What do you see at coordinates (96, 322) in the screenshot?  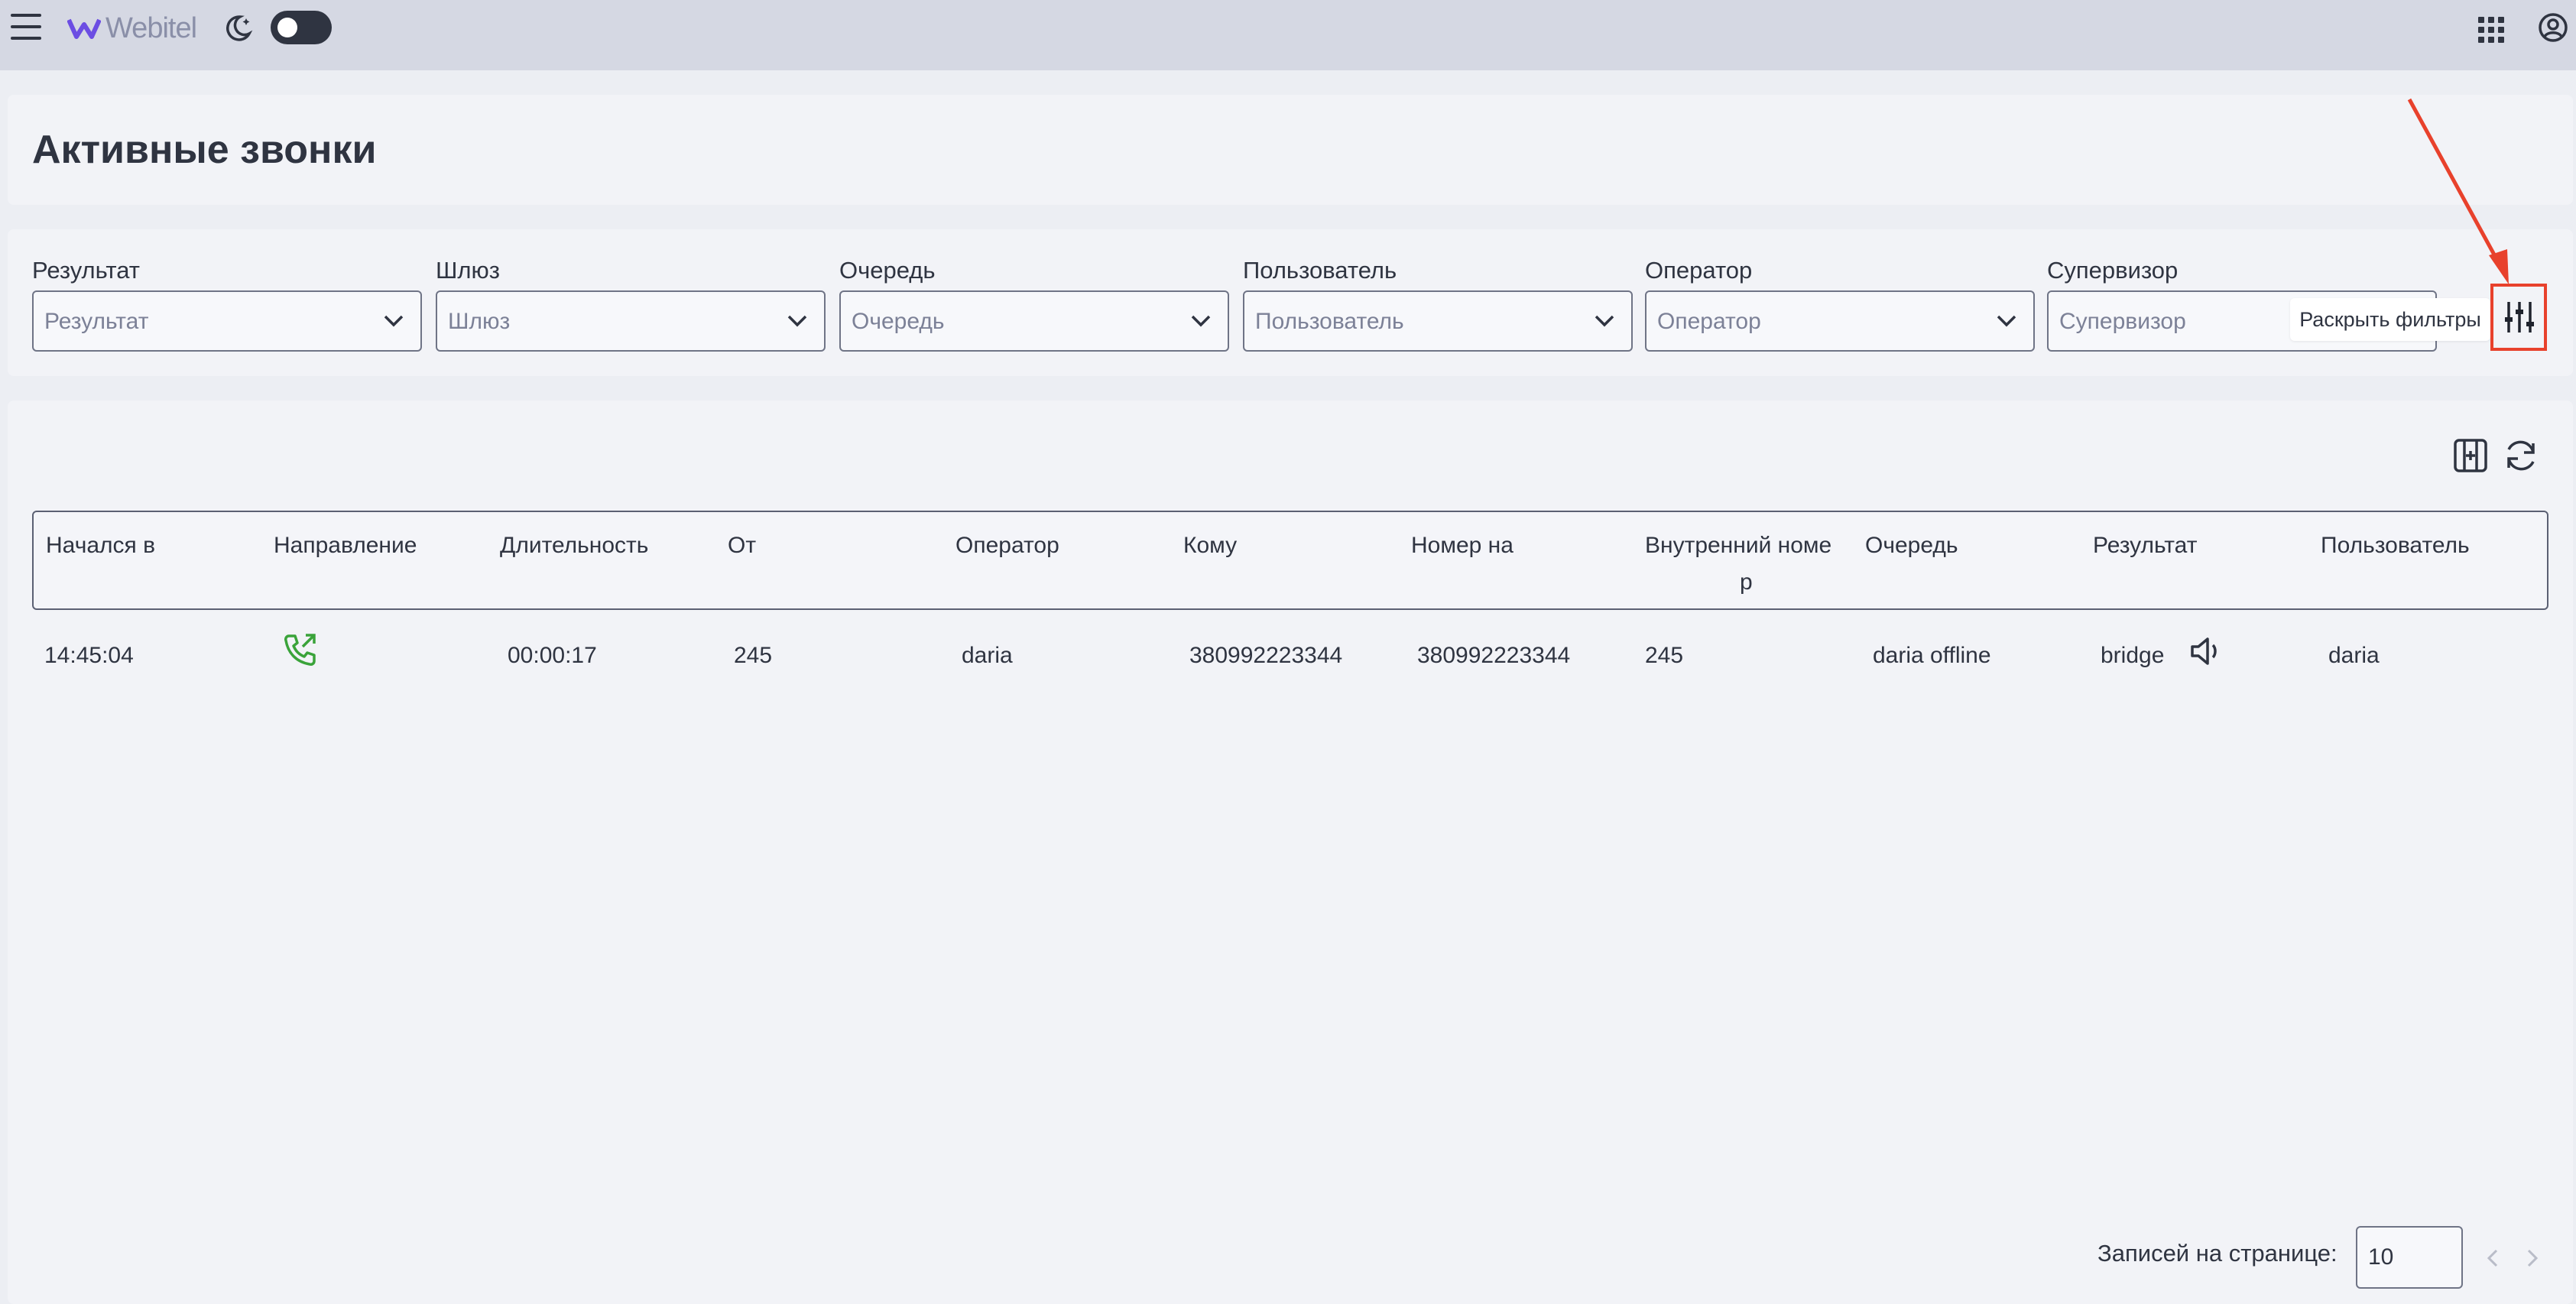 I see `select-placeholder: Результат` at bounding box center [96, 322].